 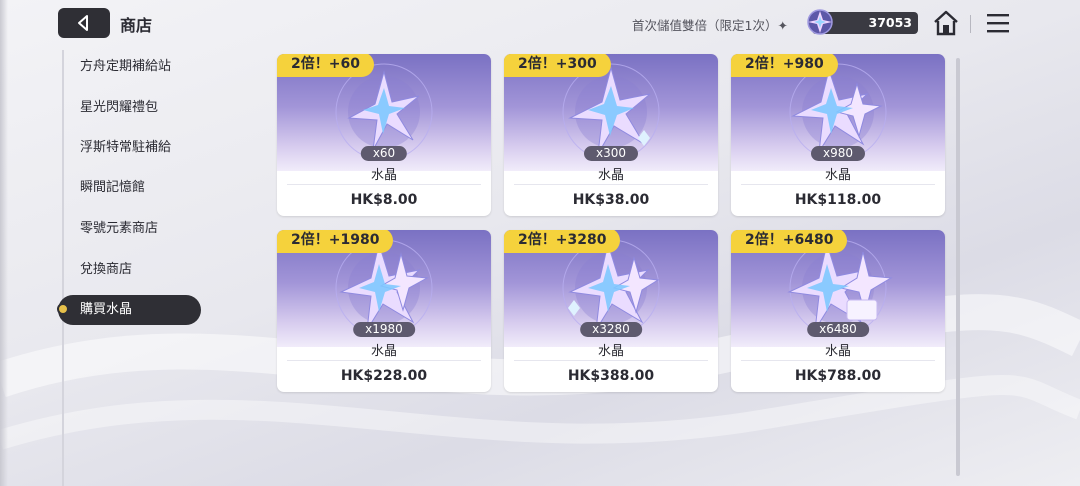 I want to click on header-divider, so click(x=970, y=24).